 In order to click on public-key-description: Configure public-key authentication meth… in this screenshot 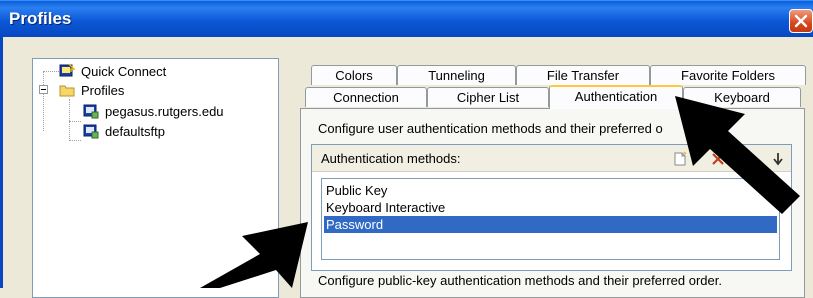, I will do `click(520, 280)`.